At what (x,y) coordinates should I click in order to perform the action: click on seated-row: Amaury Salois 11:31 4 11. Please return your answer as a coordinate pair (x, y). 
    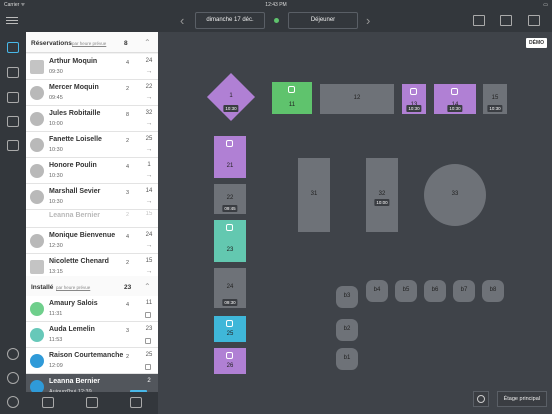
    Looking at the image, I should click on (92, 309).